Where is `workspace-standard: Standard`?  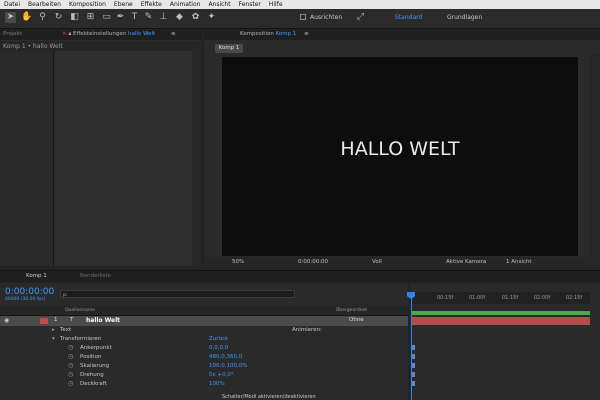 workspace-standard: Standard is located at coordinates (408, 17).